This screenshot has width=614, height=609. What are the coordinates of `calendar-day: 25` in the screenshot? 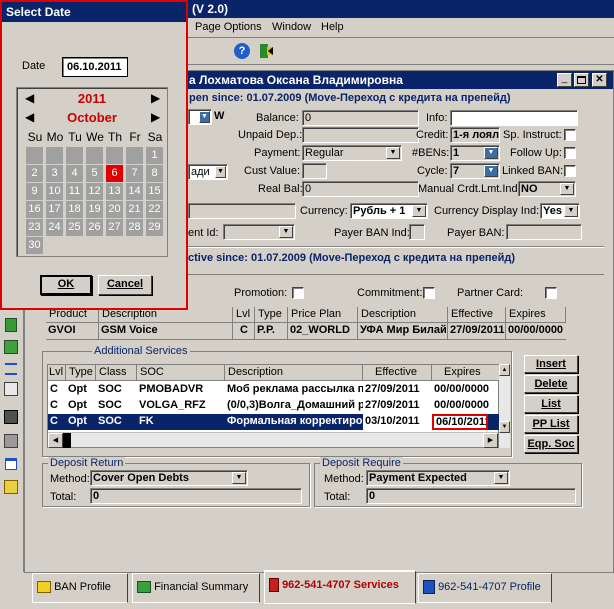 It's located at (74, 227).